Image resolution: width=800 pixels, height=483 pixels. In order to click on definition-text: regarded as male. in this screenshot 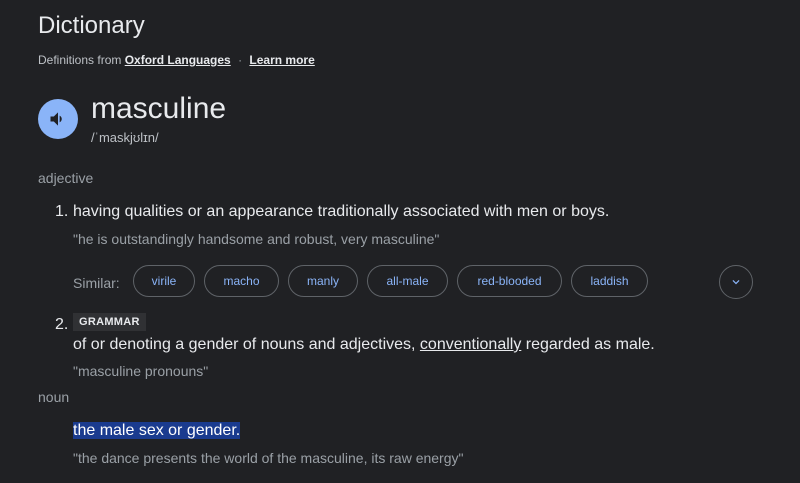, I will do `click(588, 344)`.